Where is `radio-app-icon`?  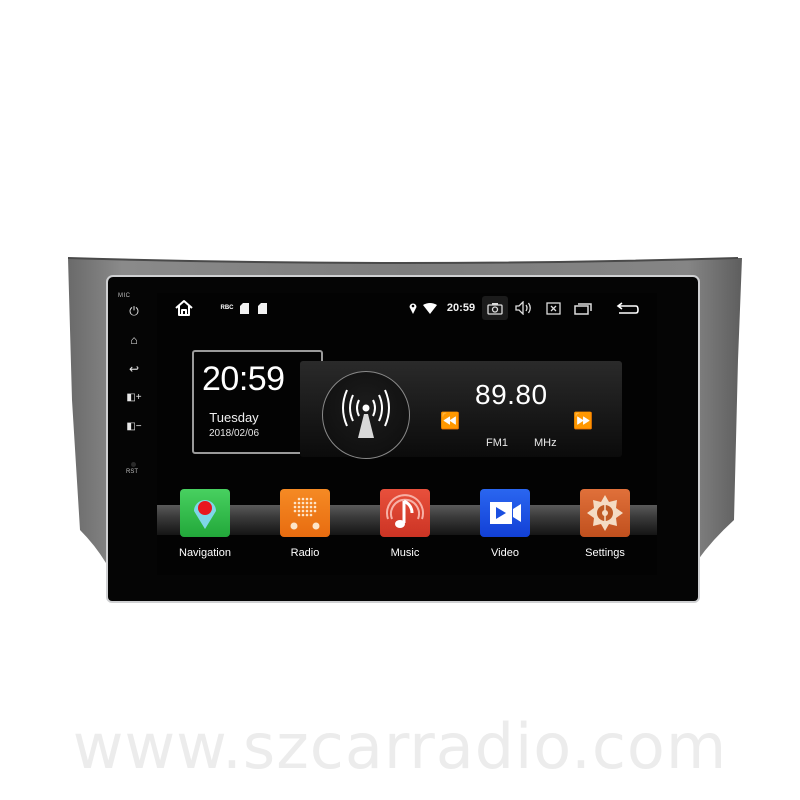
radio-app-icon is located at coordinates (305, 513).